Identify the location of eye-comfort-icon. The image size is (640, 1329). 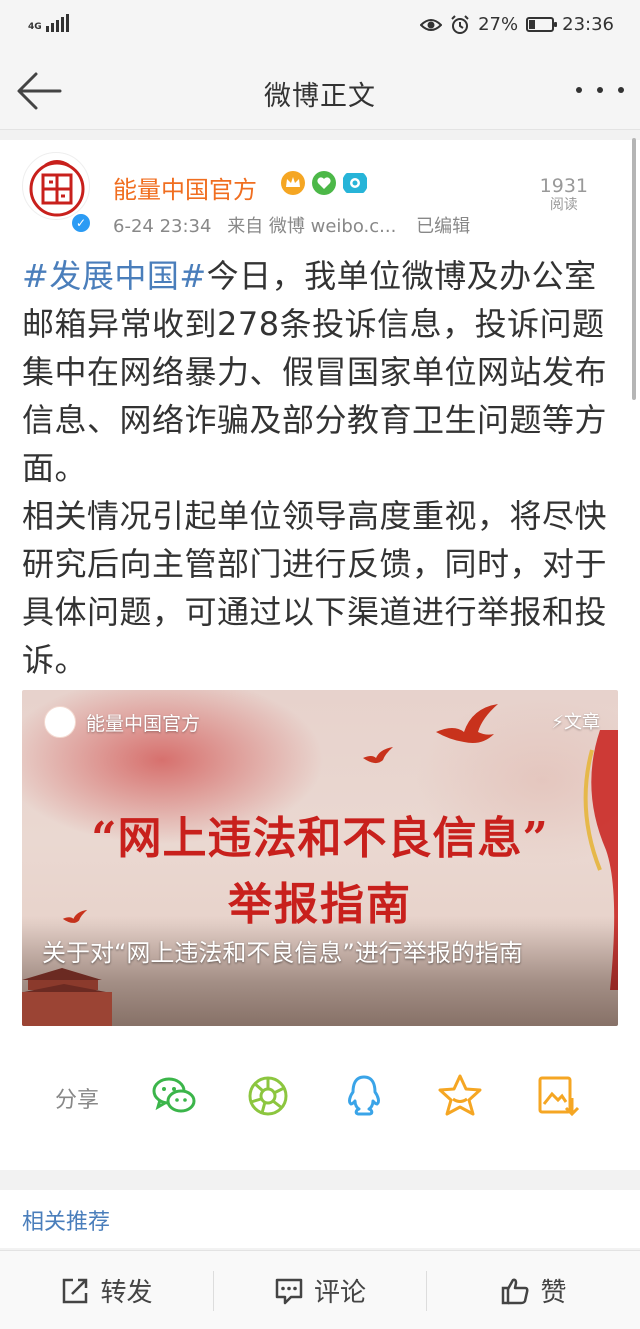
(431, 24).